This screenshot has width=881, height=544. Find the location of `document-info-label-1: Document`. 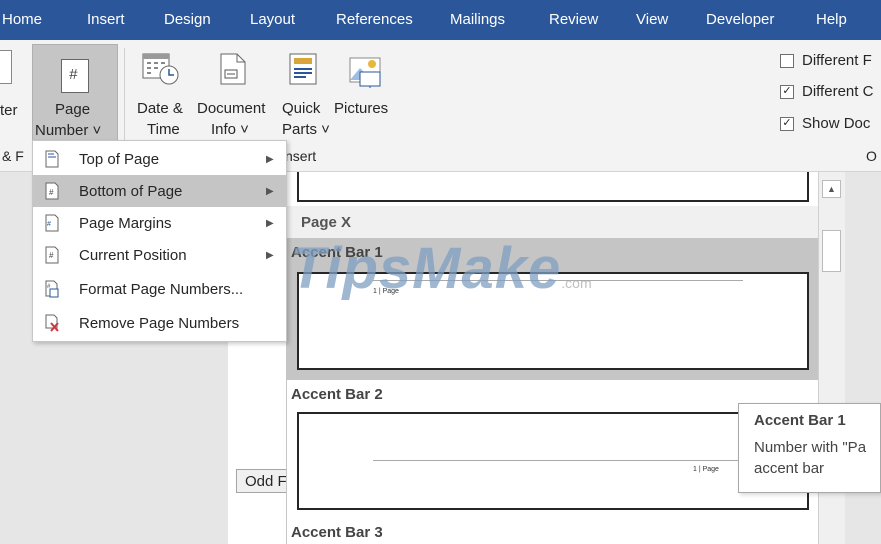

document-info-label-1: Document is located at coordinates (231, 108).